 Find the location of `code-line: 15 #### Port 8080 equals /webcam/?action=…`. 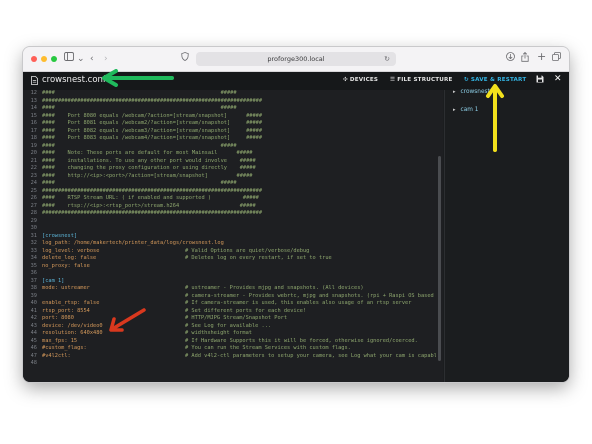

code-line: 15 #### Port 8080 equals /webcam/?action=… is located at coordinates (233, 117).